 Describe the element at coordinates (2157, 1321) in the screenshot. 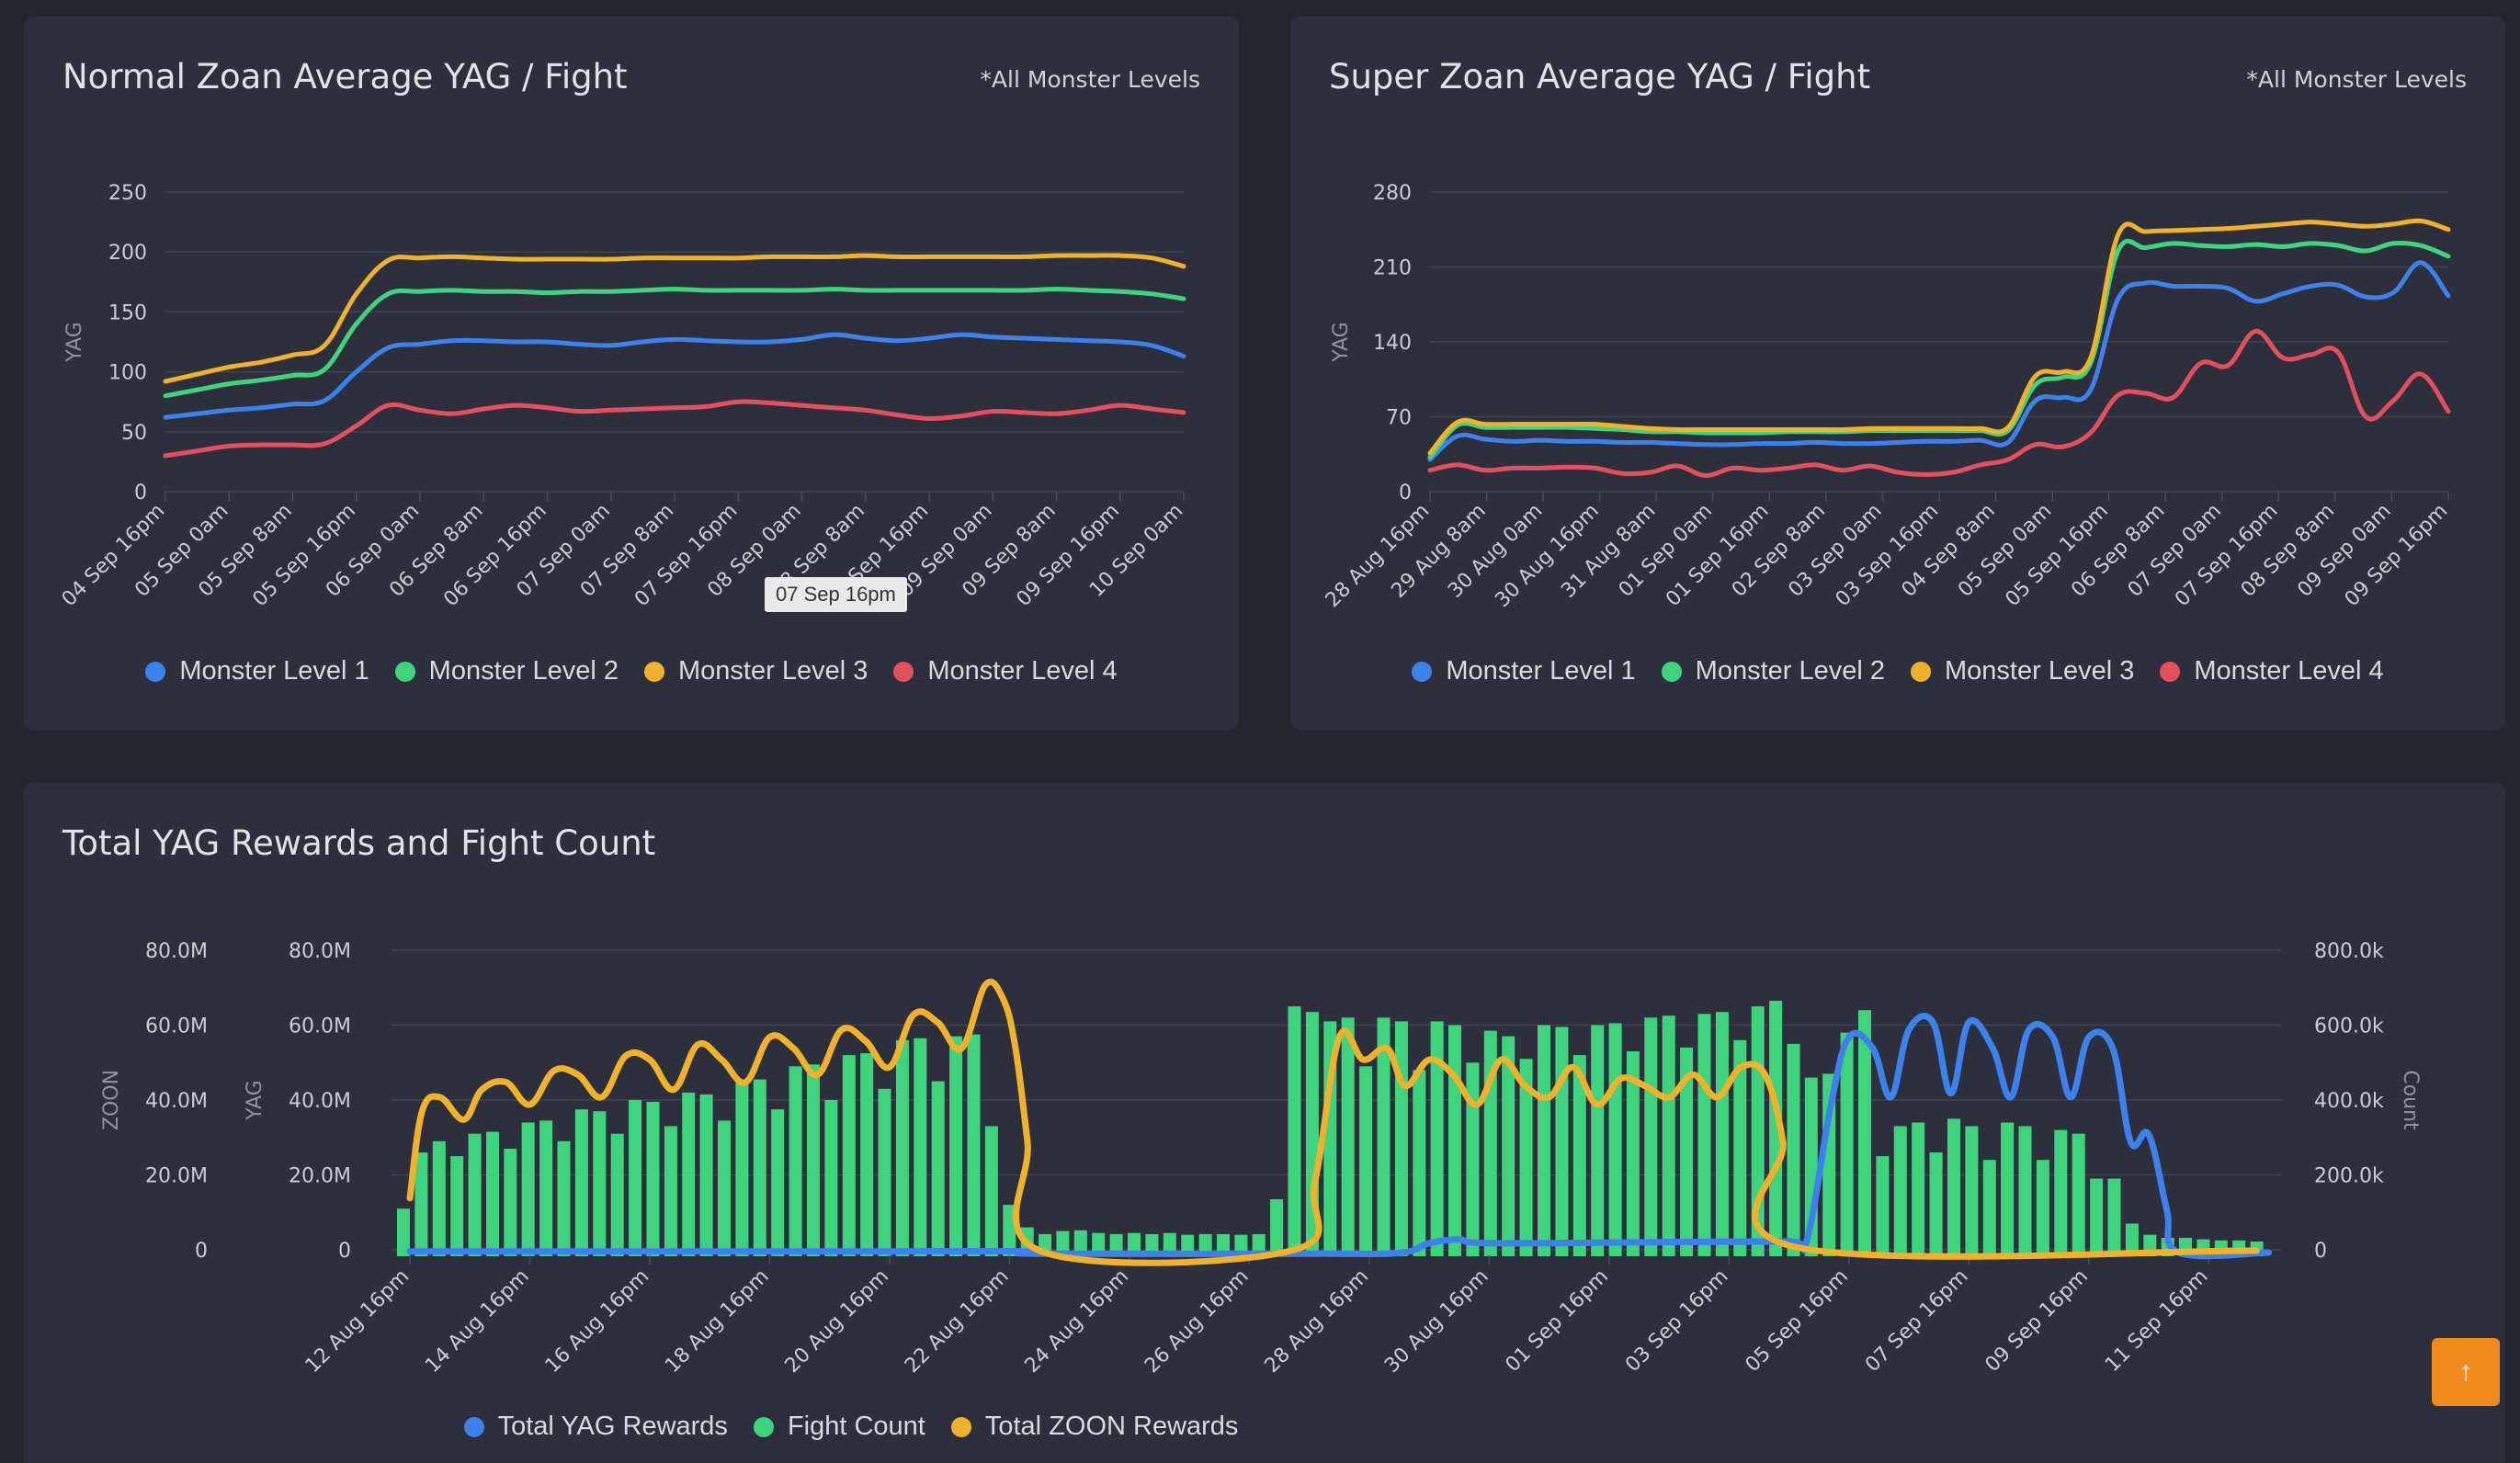

I see `x-tick-label: 11 Sep 16pm` at that location.